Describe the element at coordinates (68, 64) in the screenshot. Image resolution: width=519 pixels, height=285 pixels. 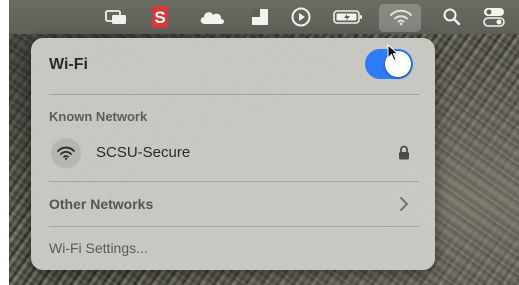
I see `wifi-panel-title: Wi-Fi` at that location.